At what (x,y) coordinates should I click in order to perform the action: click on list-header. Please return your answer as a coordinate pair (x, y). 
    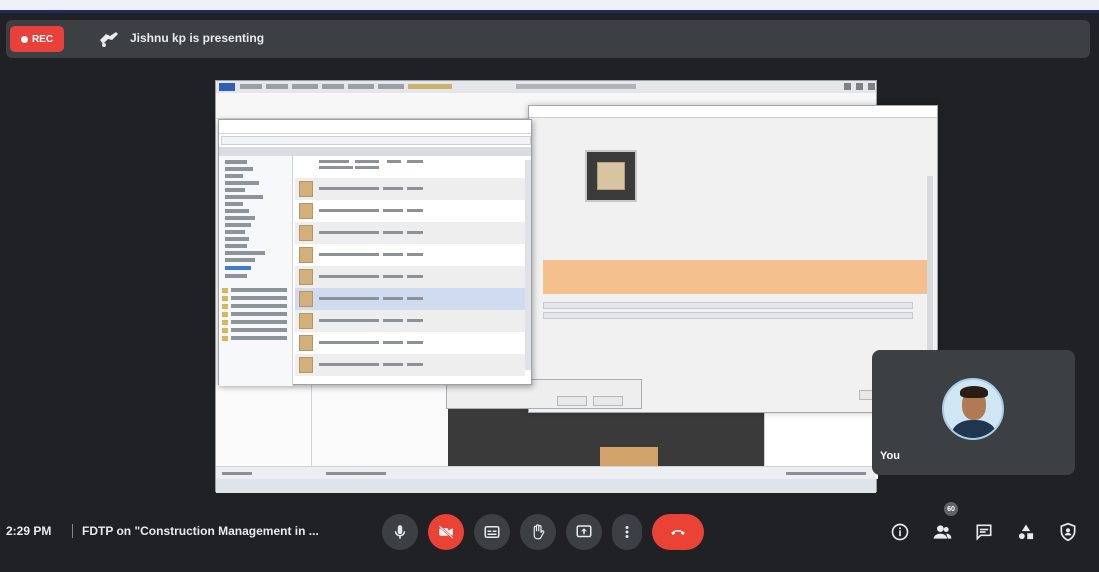
    Looking at the image, I should click on (410, 167).